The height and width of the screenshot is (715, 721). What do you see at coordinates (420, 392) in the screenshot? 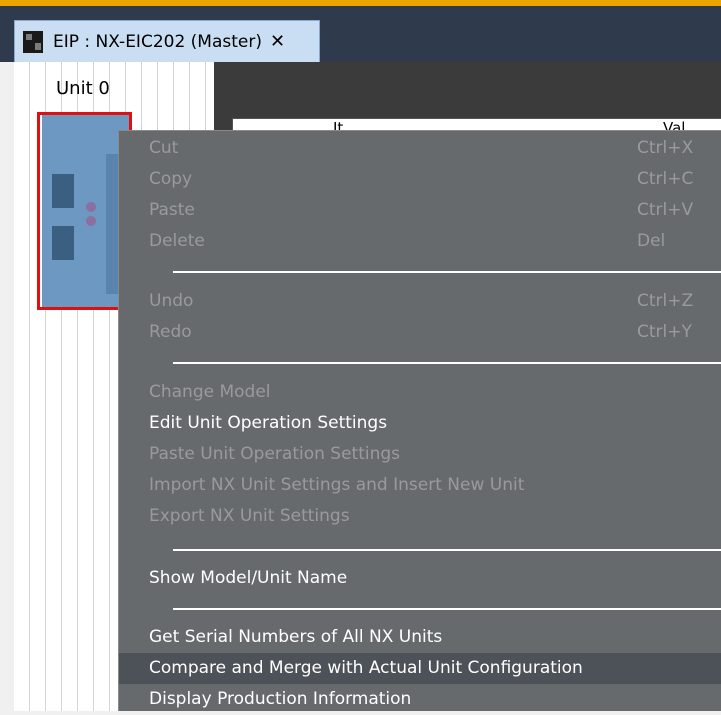
I see `menu-item-change-model: Change Model` at bounding box center [420, 392].